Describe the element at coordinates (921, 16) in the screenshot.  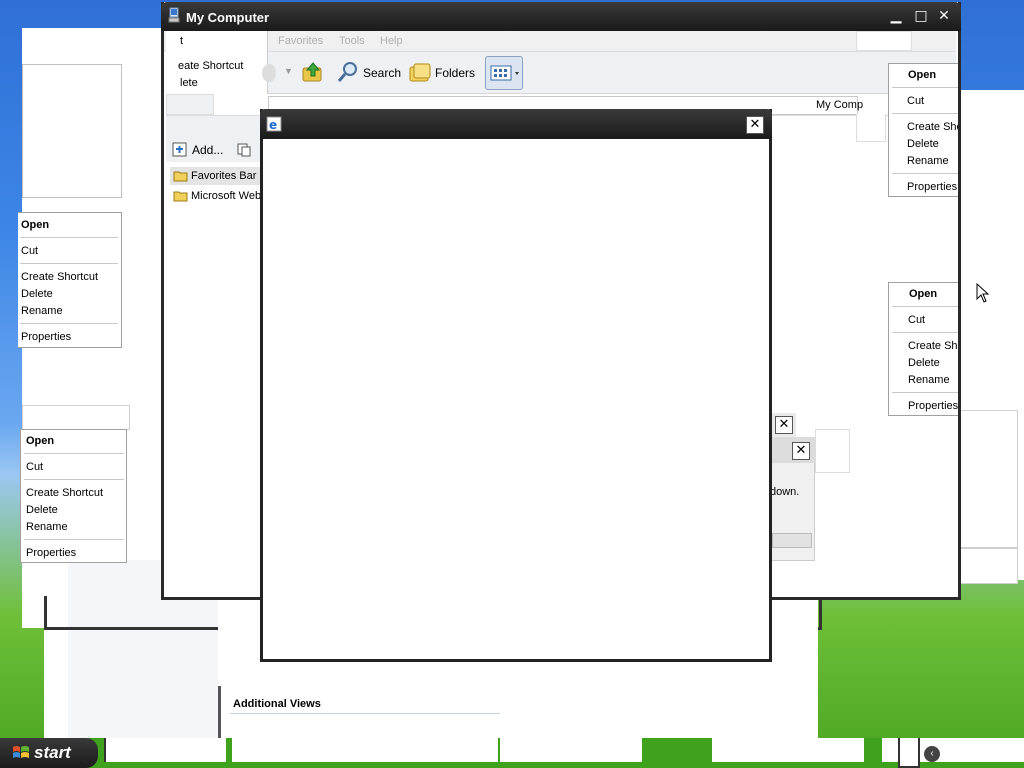
I see `maximize-button: □` at that location.